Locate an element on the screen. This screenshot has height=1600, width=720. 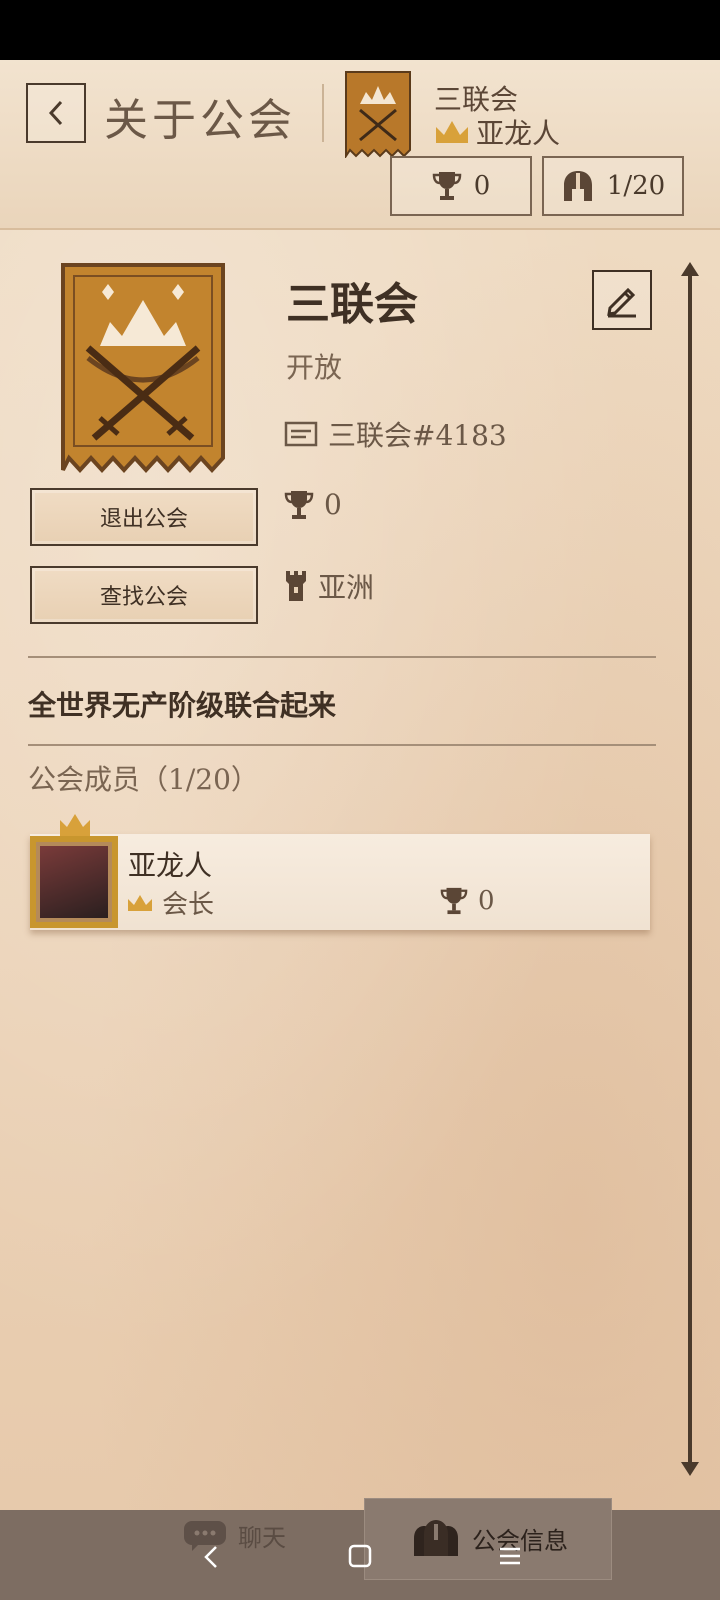
guild-tag: 三联会#4183 is located at coordinates (417, 435).